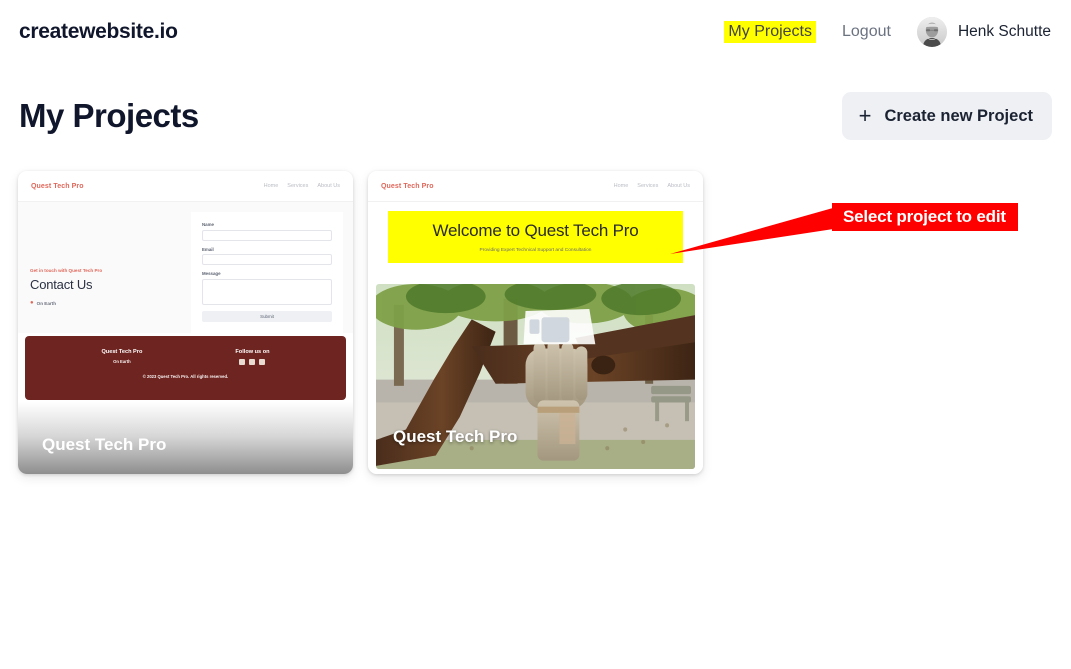 The height and width of the screenshot is (669, 1071). What do you see at coordinates (252, 357) in the screenshot?
I see `preview-footer-social-col: Follow us on` at bounding box center [252, 357].